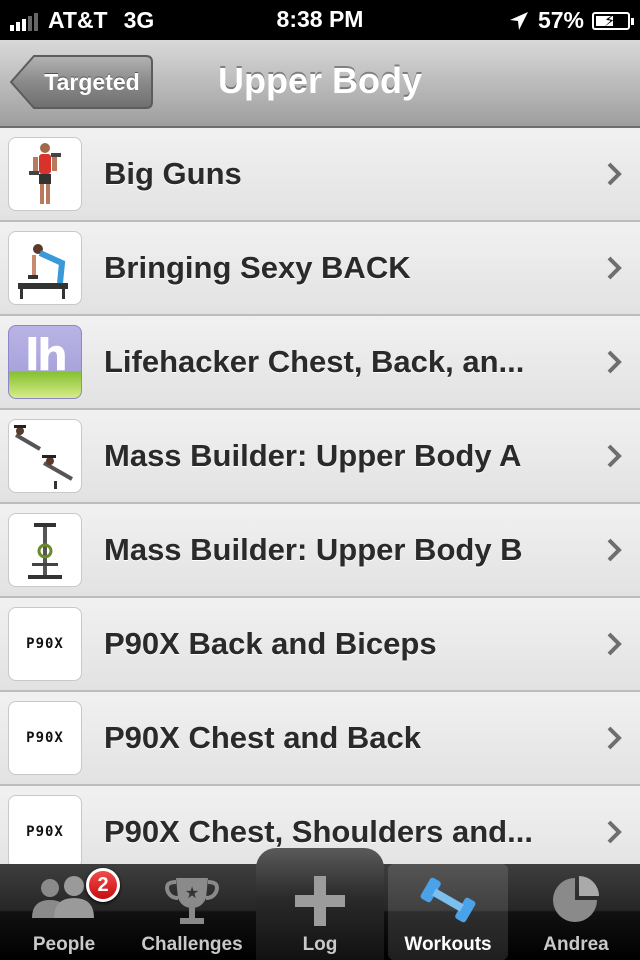  What do you see at coordinates (320, 175) in the screenshot?
I see `list-item: Big Guns` at bounding box center [320, 175].